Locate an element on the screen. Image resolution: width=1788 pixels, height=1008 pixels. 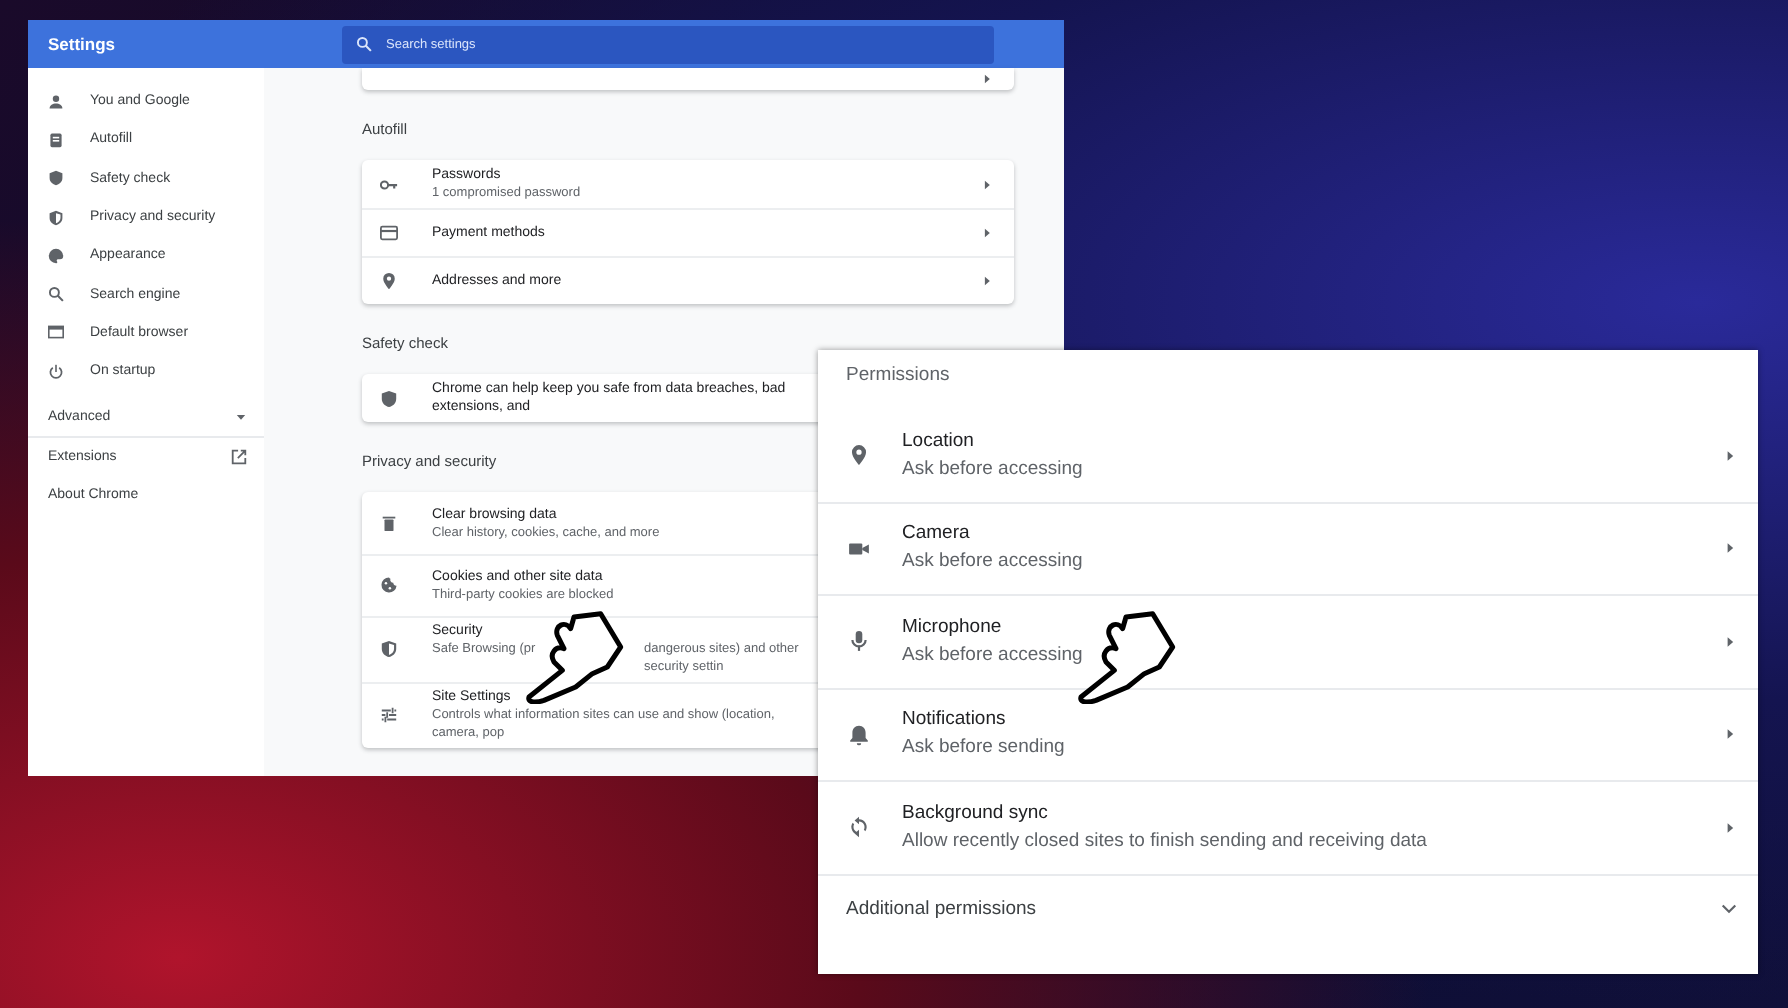
trash-icon is located at coordinates (389, 523).